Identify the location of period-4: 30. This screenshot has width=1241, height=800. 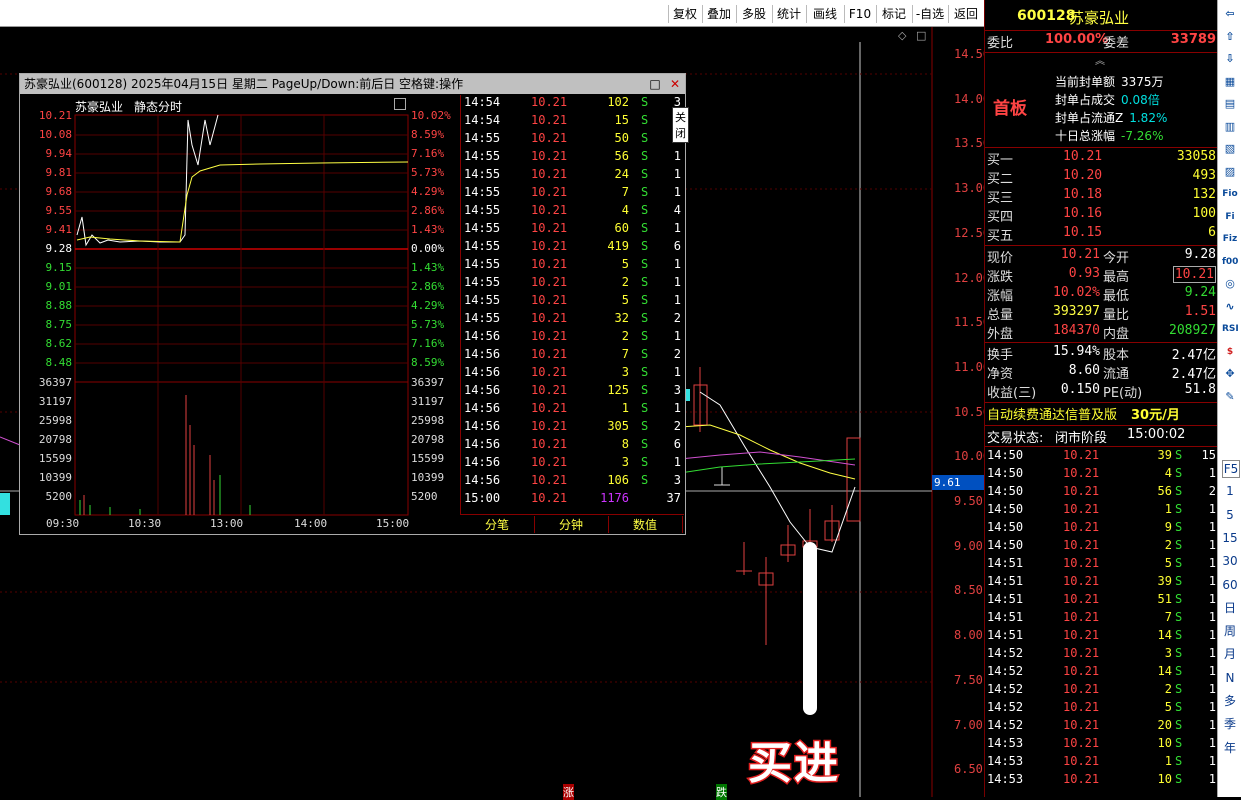
(1230, 561).